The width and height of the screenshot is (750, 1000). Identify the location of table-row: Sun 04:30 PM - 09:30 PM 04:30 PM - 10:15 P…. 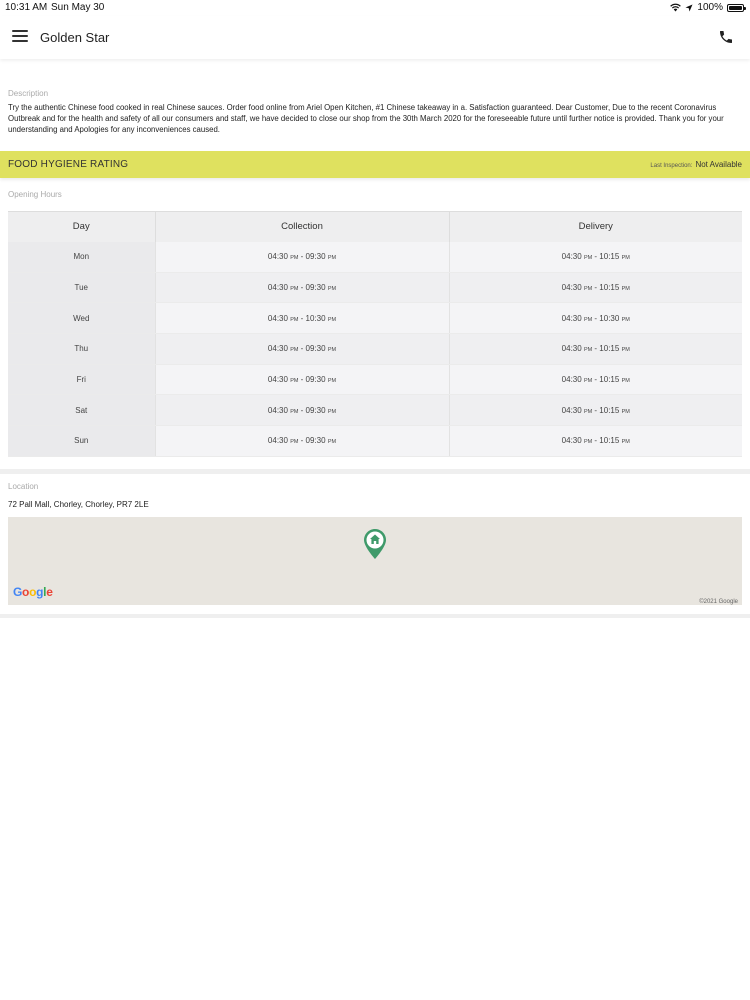
(375, 441).